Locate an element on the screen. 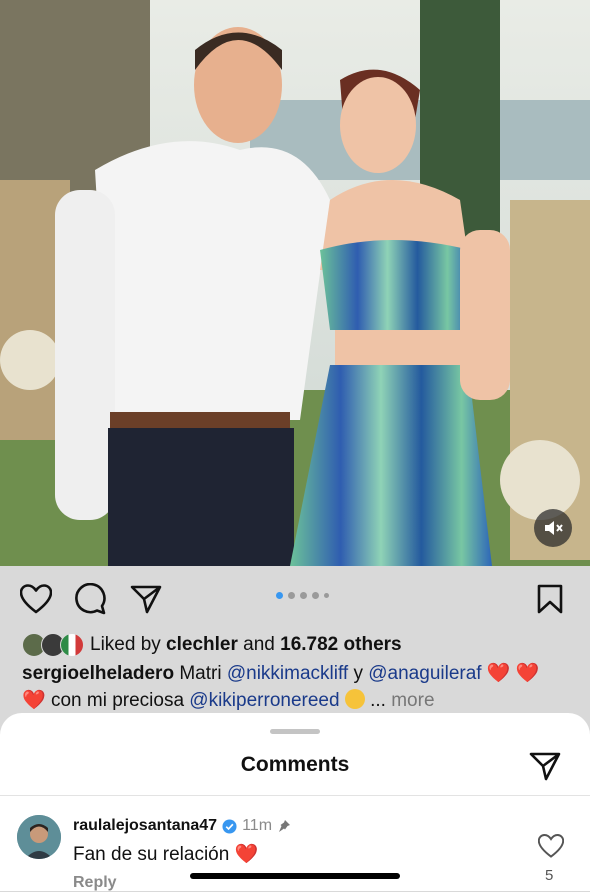 This screenshot has height=892, width=590. share-button is located at coordinates (146, 599).